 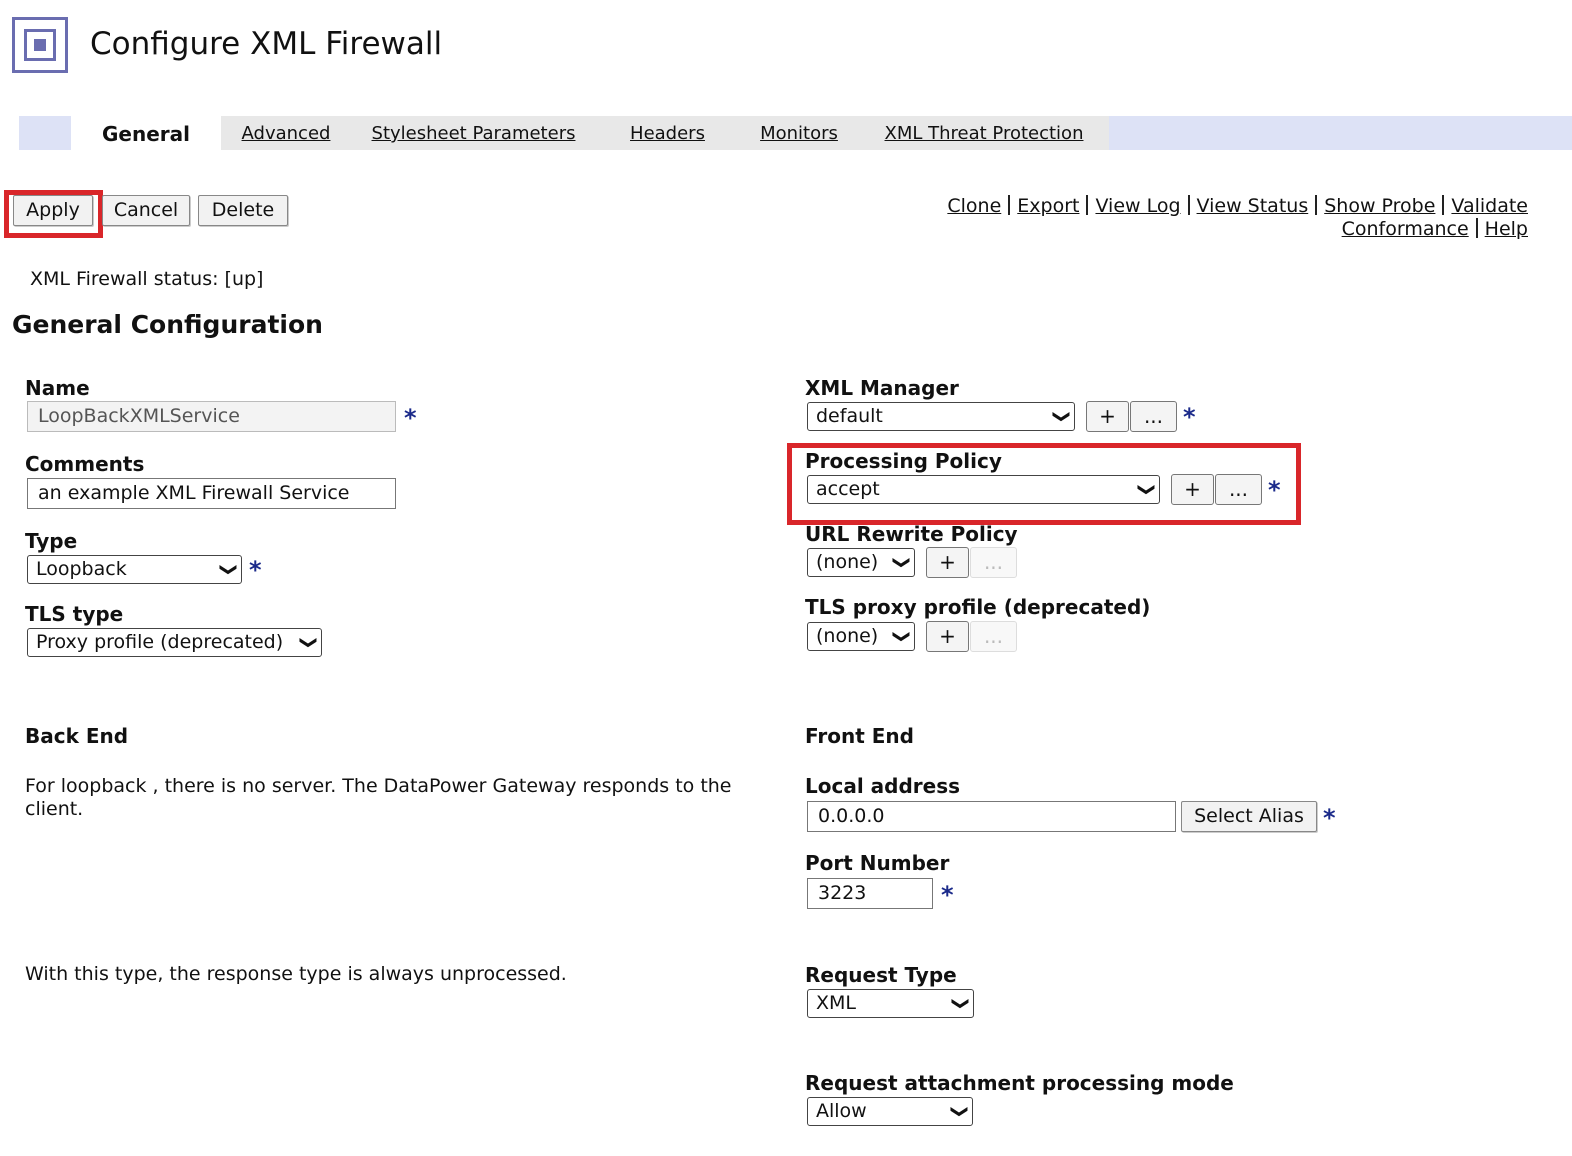 What do you see at coordinates (266, 44) in the screenshot?
I see `page-title: Configure XML Firewall` at bounding box center [266, 44].